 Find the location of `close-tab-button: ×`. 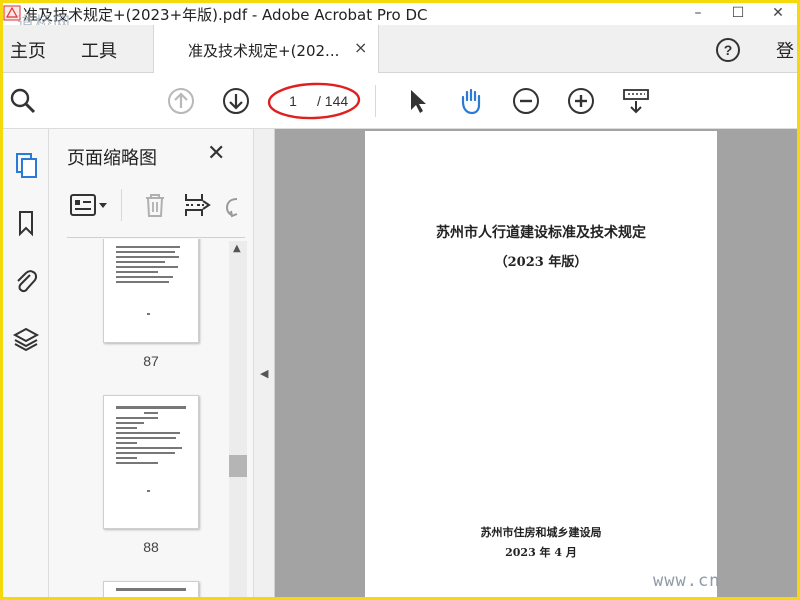

close-tab-button: × is located at coordinates (360, 47).